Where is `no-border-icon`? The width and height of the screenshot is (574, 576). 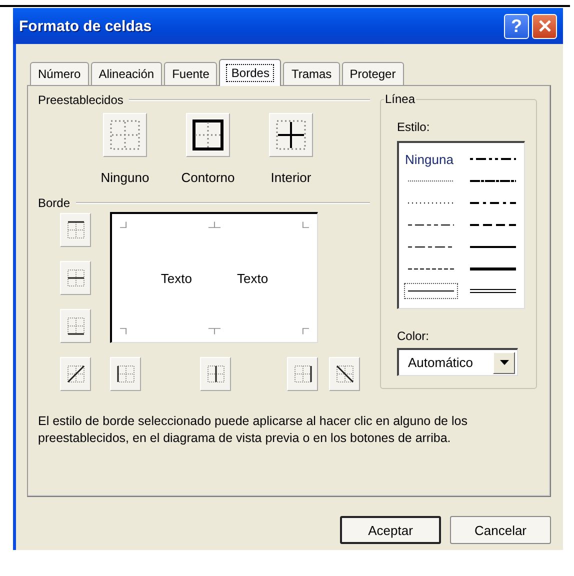 no-border-icon is located at coordinates (125, 135).